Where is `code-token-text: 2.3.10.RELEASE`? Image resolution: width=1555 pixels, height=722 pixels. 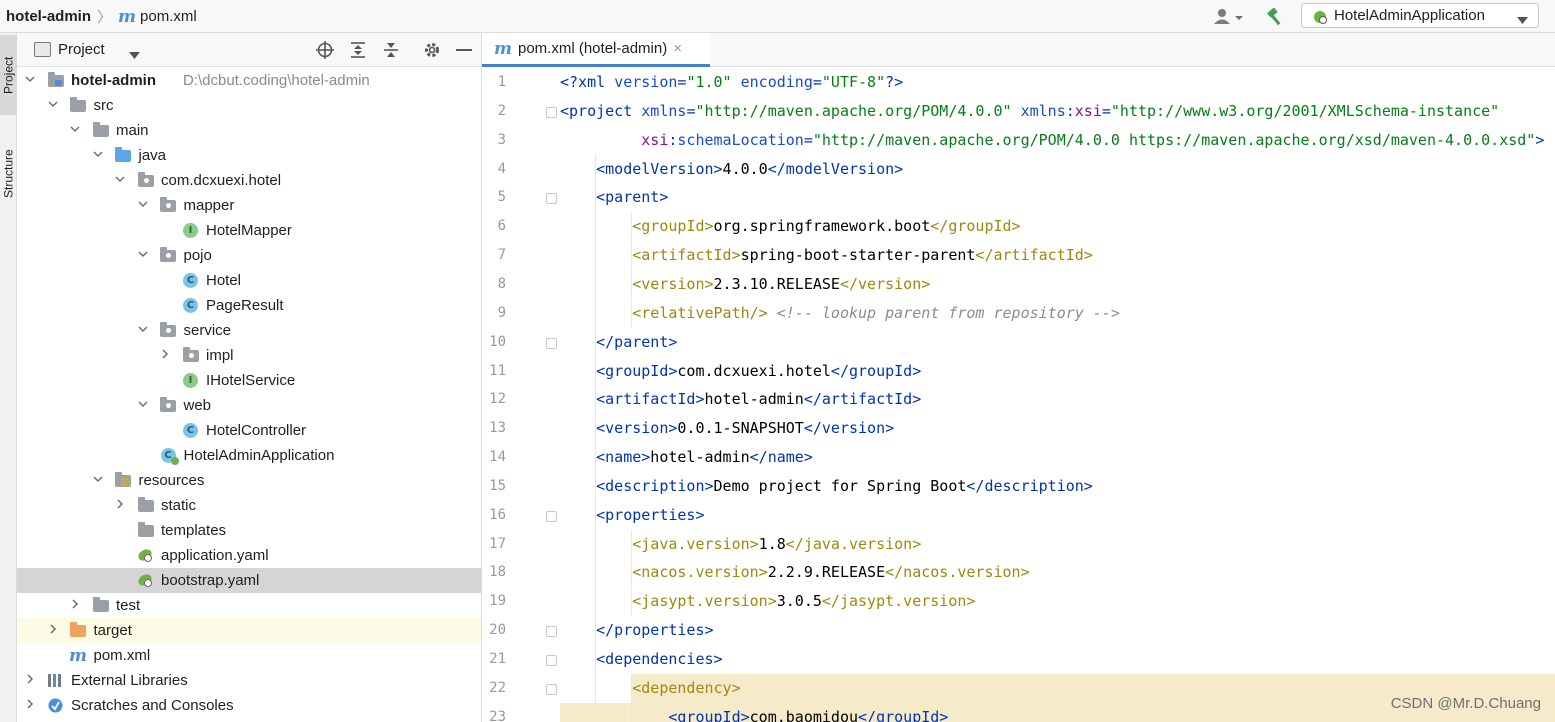
code-token-text: 2.3.10.RELEASE is located at coordinates (776, 283).